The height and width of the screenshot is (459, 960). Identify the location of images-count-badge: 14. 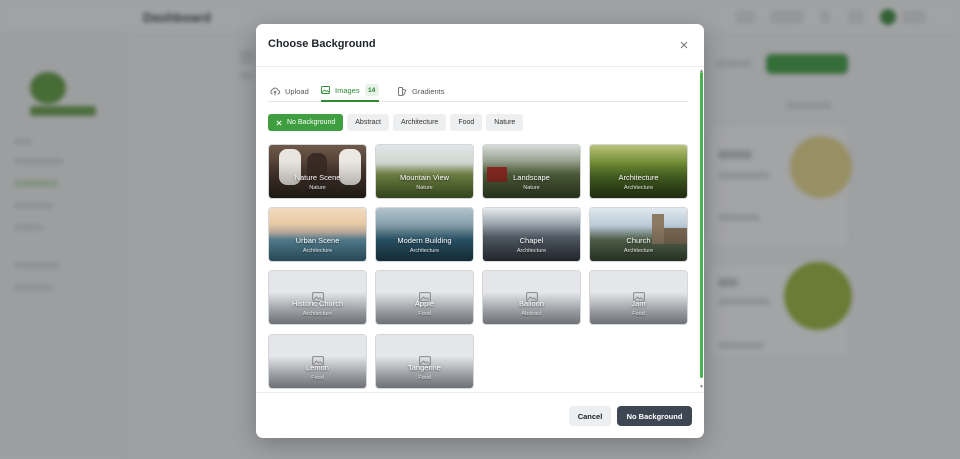
(371, 90).